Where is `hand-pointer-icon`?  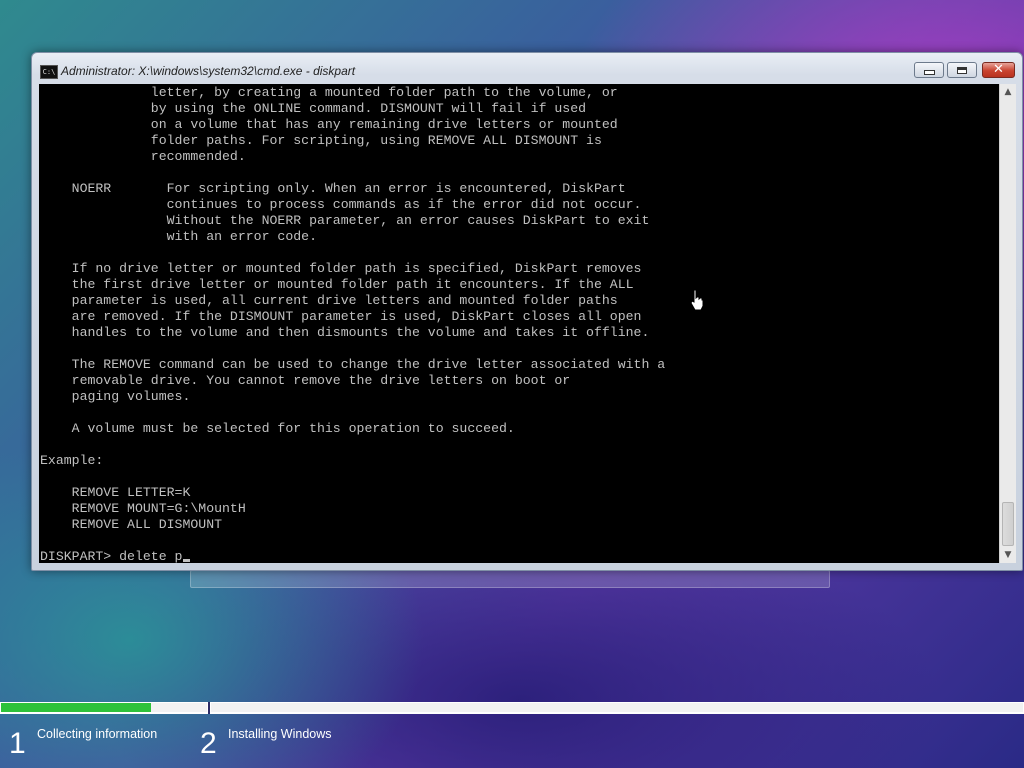 hand-pointer-icon is located at coordinates (697, 300).